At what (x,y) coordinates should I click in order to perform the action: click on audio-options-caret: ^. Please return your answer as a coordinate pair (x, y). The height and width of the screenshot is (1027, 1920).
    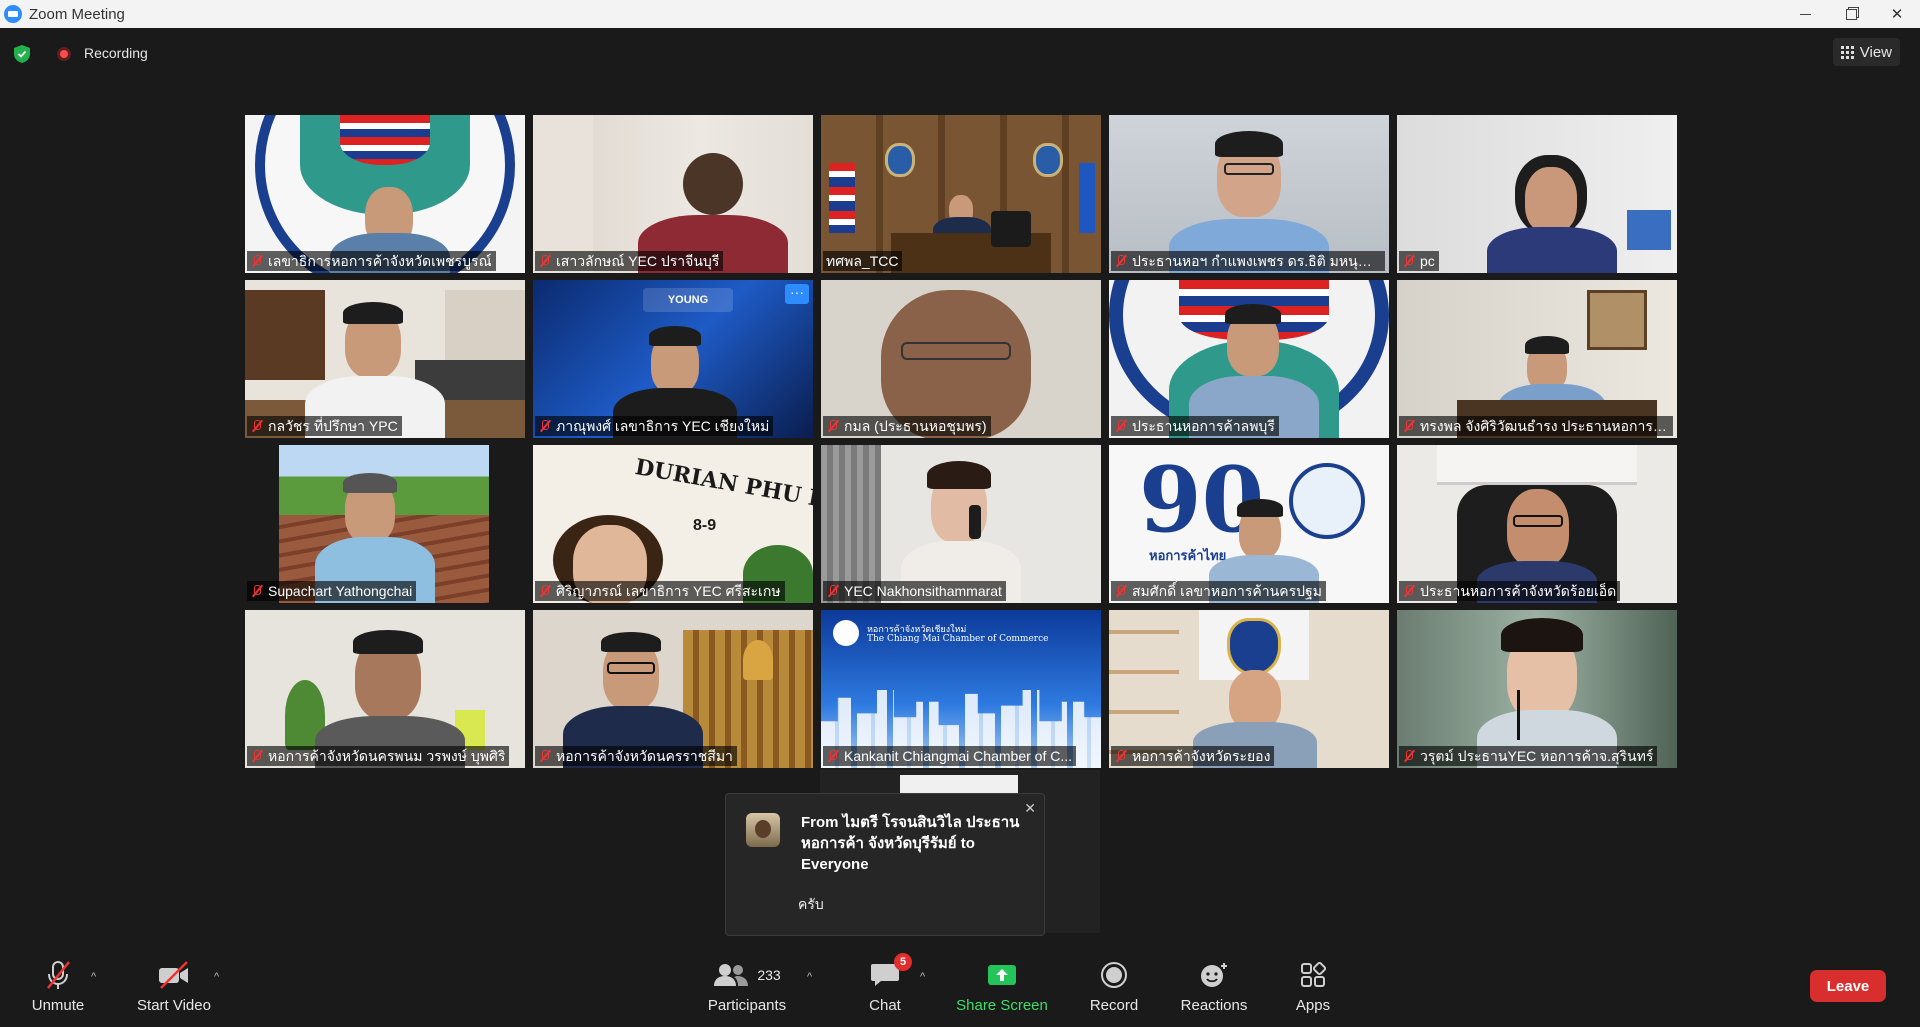
    Looking at the image, I should click on (93, 977).